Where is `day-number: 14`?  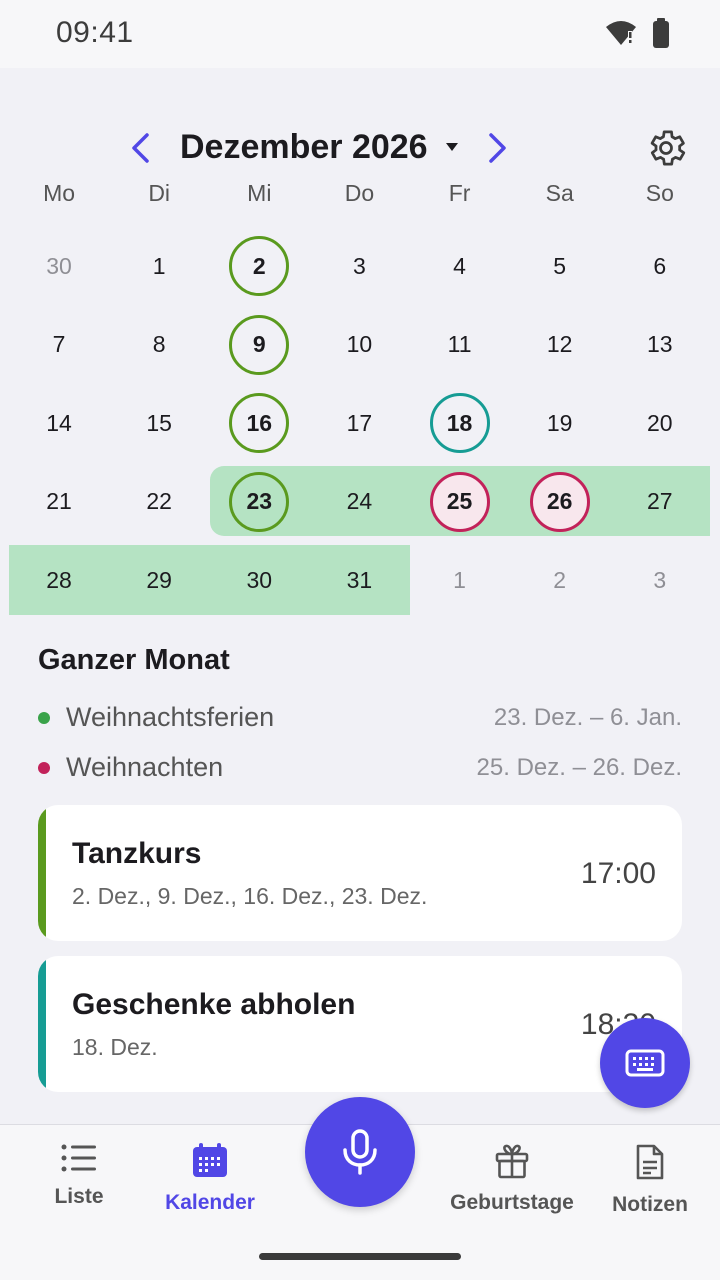
day-number: 14 is located at coordinates (59, 422).